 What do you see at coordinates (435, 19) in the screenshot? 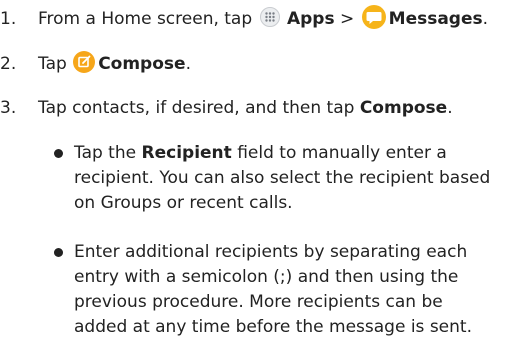
I see `messages-label: Messages` at bounding box center [435, 19].